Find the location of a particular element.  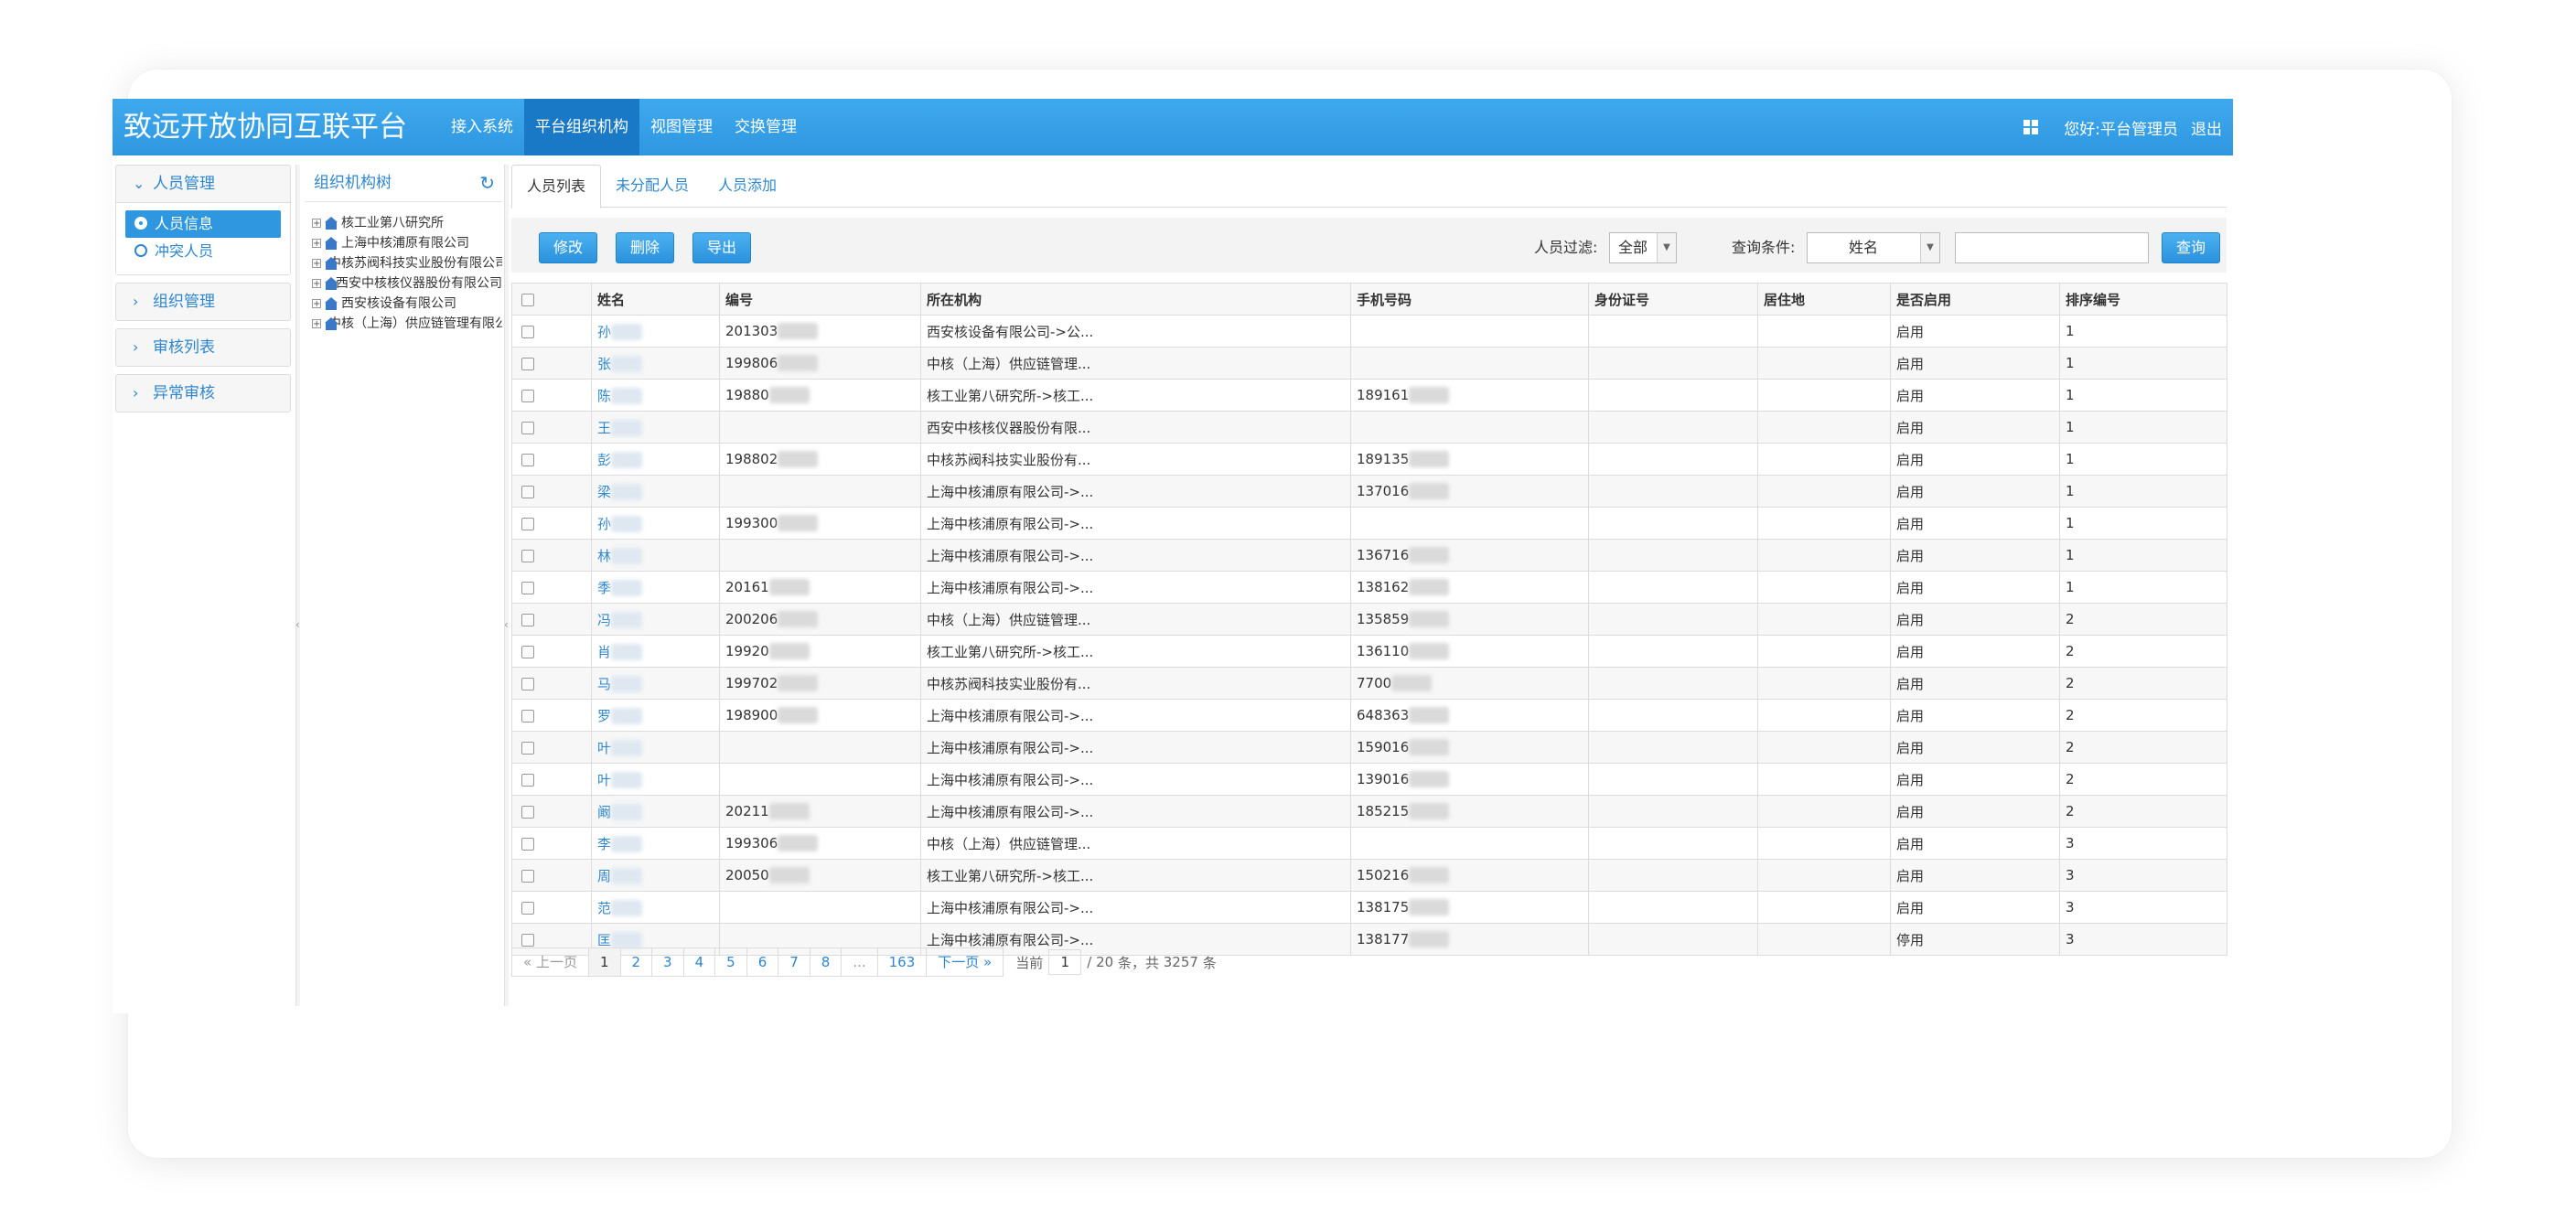

search-button: 查询 is located at coordinates (2191, 247).